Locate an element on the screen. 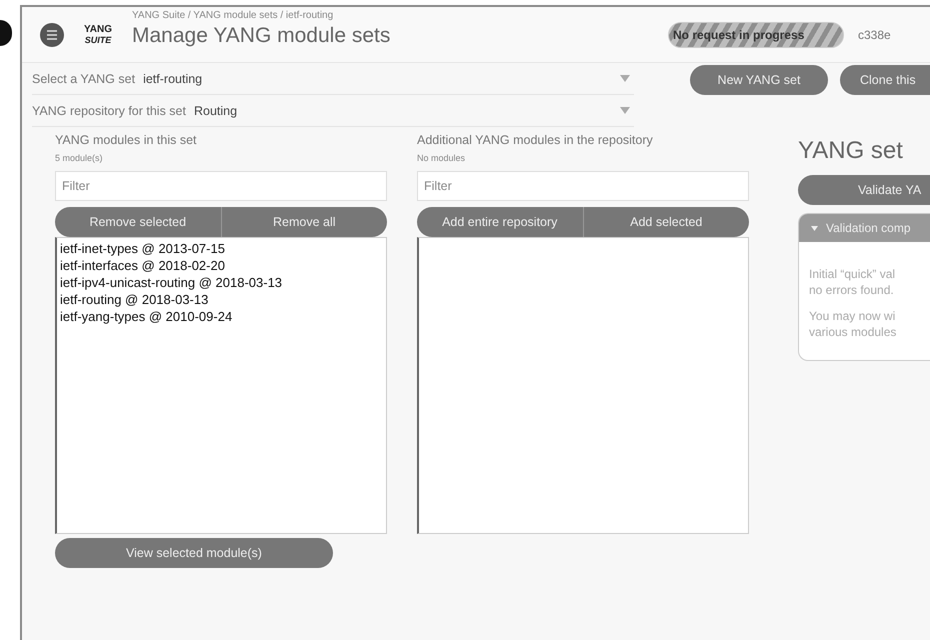 The image size is (930, 640). panel-title: YANG modules in this set is located at coordinates (126, 140).